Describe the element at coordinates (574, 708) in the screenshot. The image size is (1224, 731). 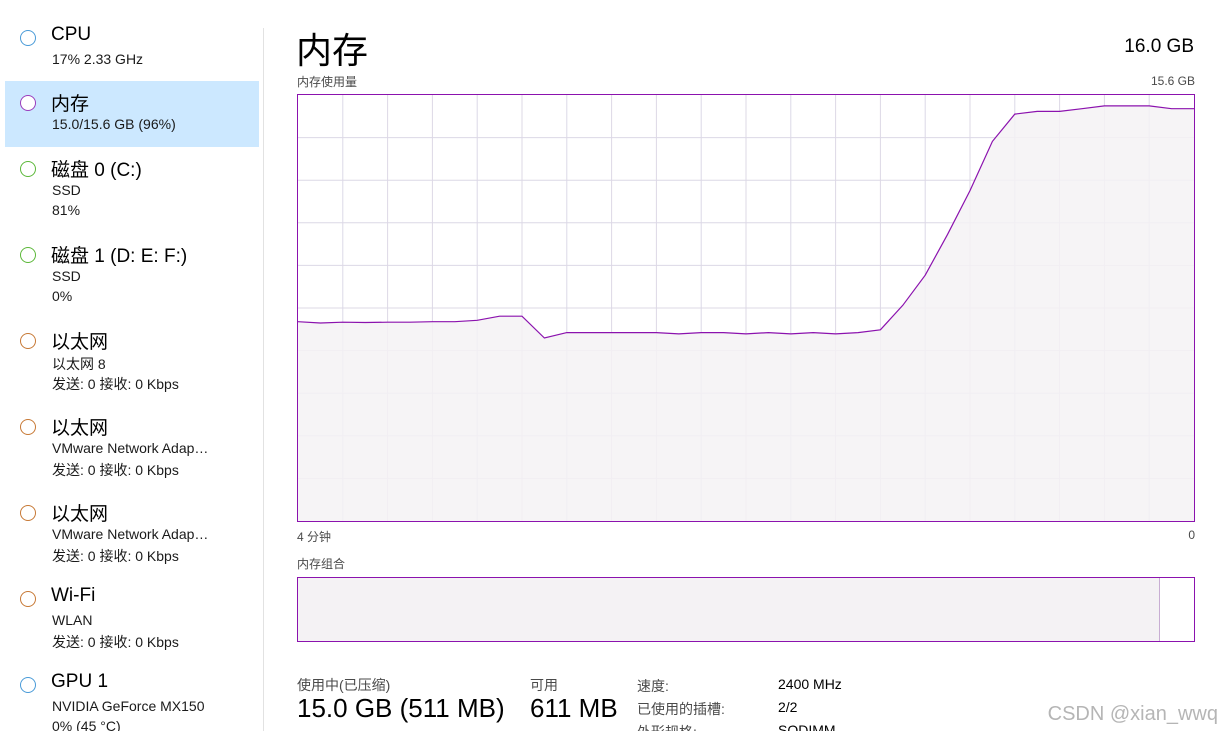
I see `available-value: 611 MB` at that location.